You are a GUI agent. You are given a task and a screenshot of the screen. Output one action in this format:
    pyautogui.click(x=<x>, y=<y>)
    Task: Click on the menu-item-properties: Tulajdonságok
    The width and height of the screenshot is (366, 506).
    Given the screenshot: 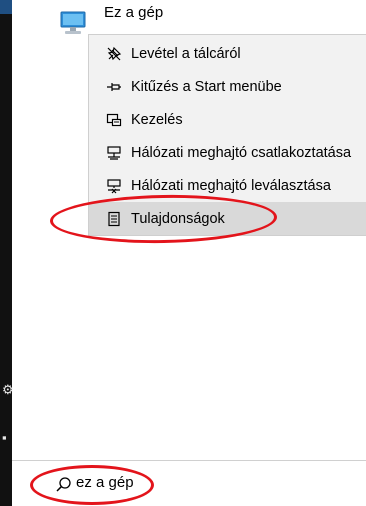 What is the action you would take?
    pyautogui.click(x=227, y=218)
    